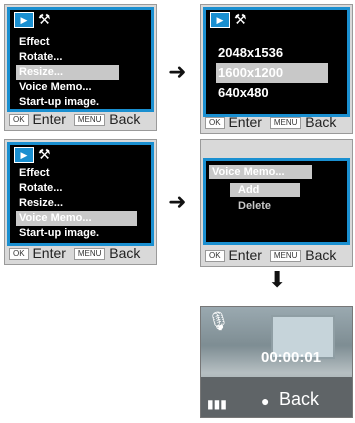 The image size is (355, 423). What do you see at coordinates (277, 280) in the screenshot?
I see `down-arrow-icon: ⬇` at bounding box center [277, 280].